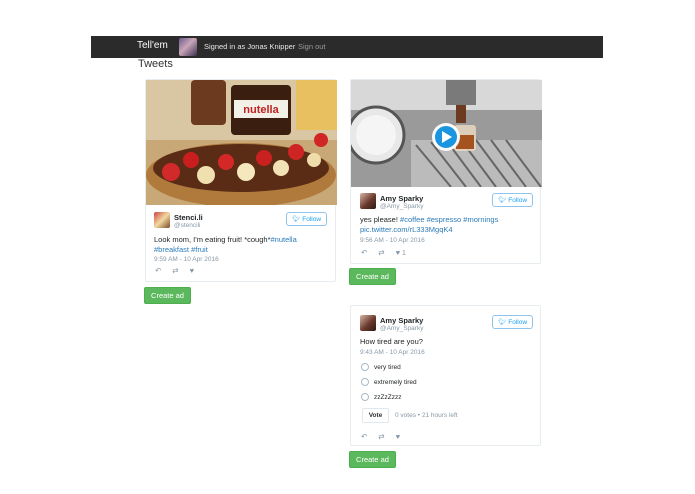 The image size is (695, 494). Describe the element at coordinates (284, 239) in the screenshot. I see `hashtag-link: #nutella` at that location.